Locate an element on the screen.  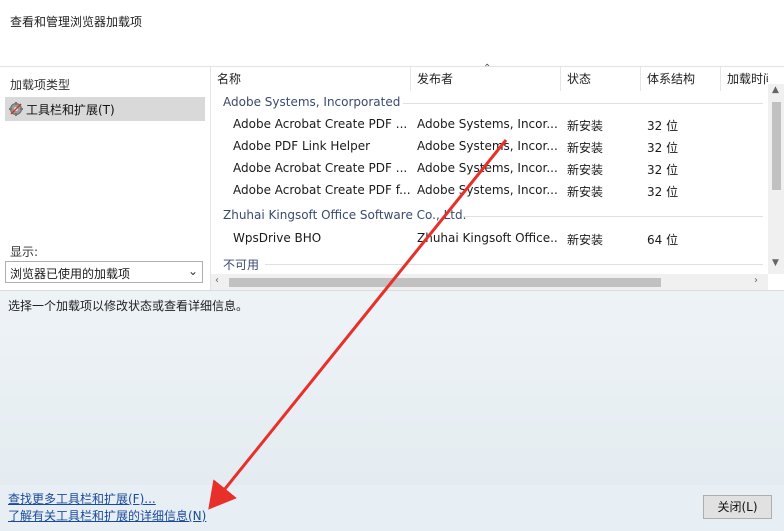
addon-architecture: 64 位 is located at coordinates (663, 240).